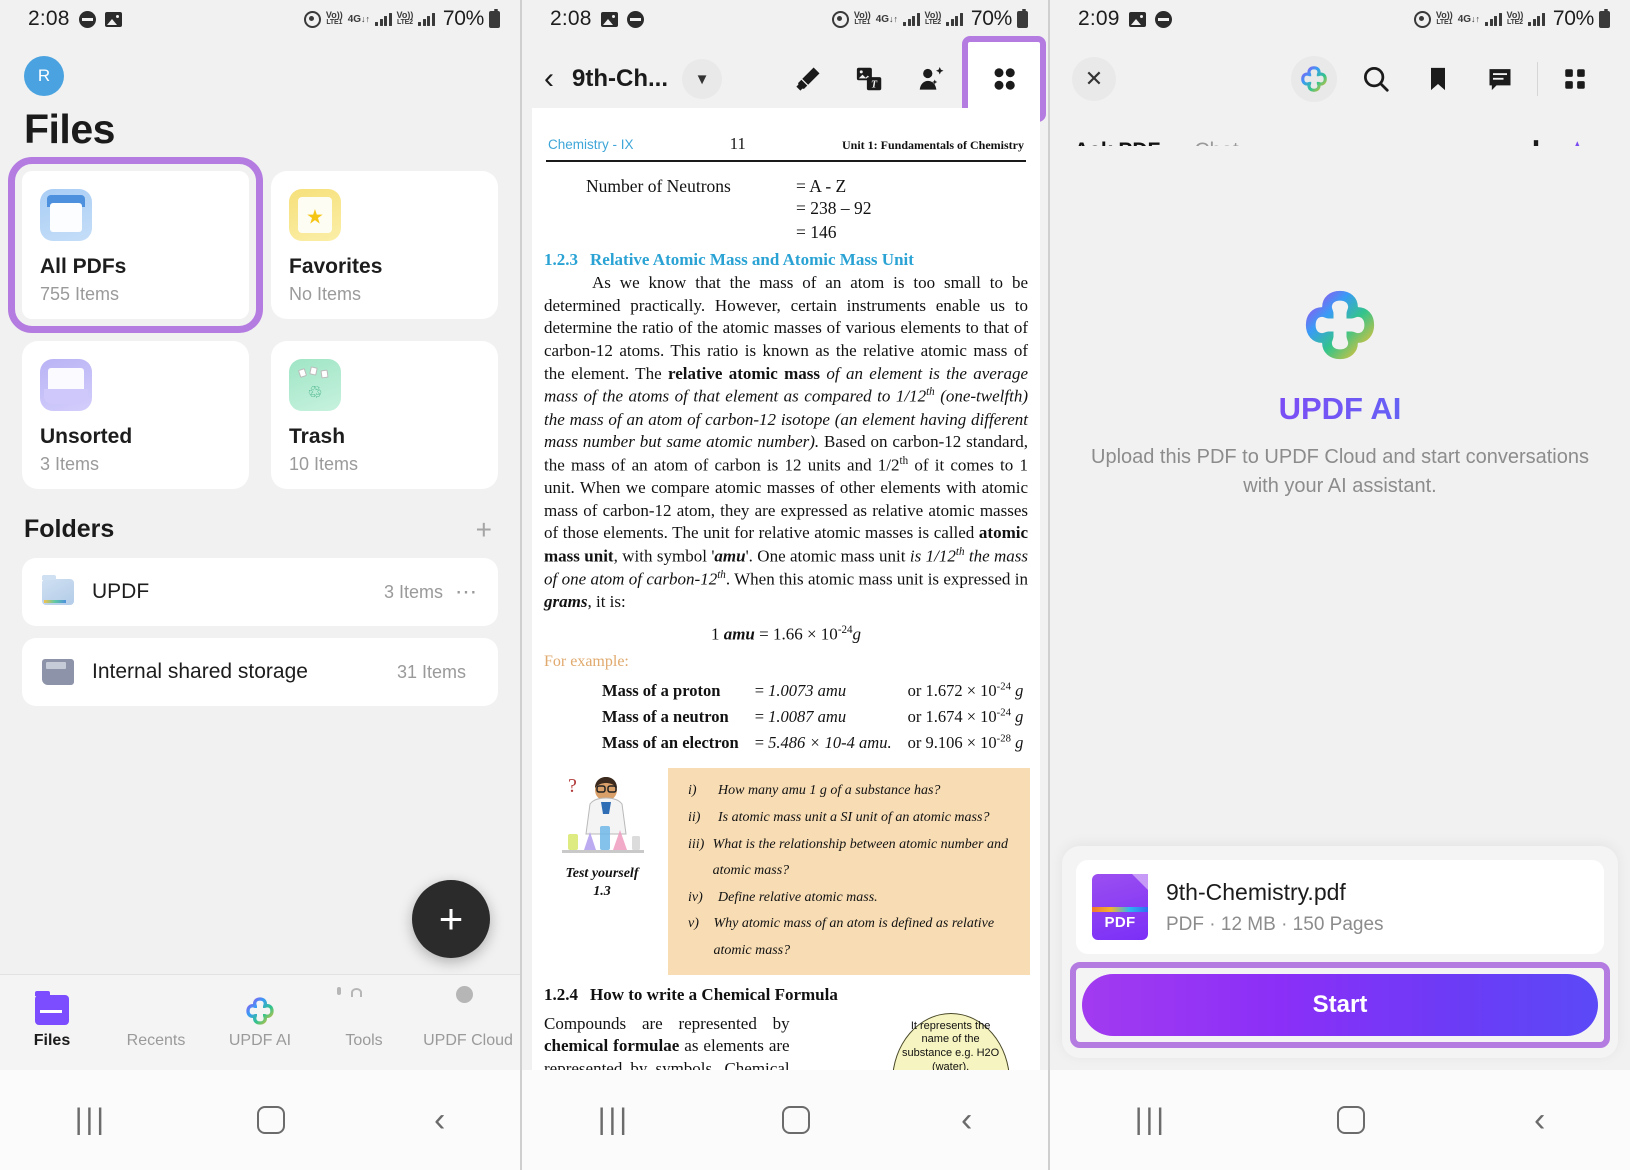 The height and width of the screenshot is (1170, 1630). Describe the element at coordinates (58, 590) in the screenshot. I see `folder-icon` at that location.